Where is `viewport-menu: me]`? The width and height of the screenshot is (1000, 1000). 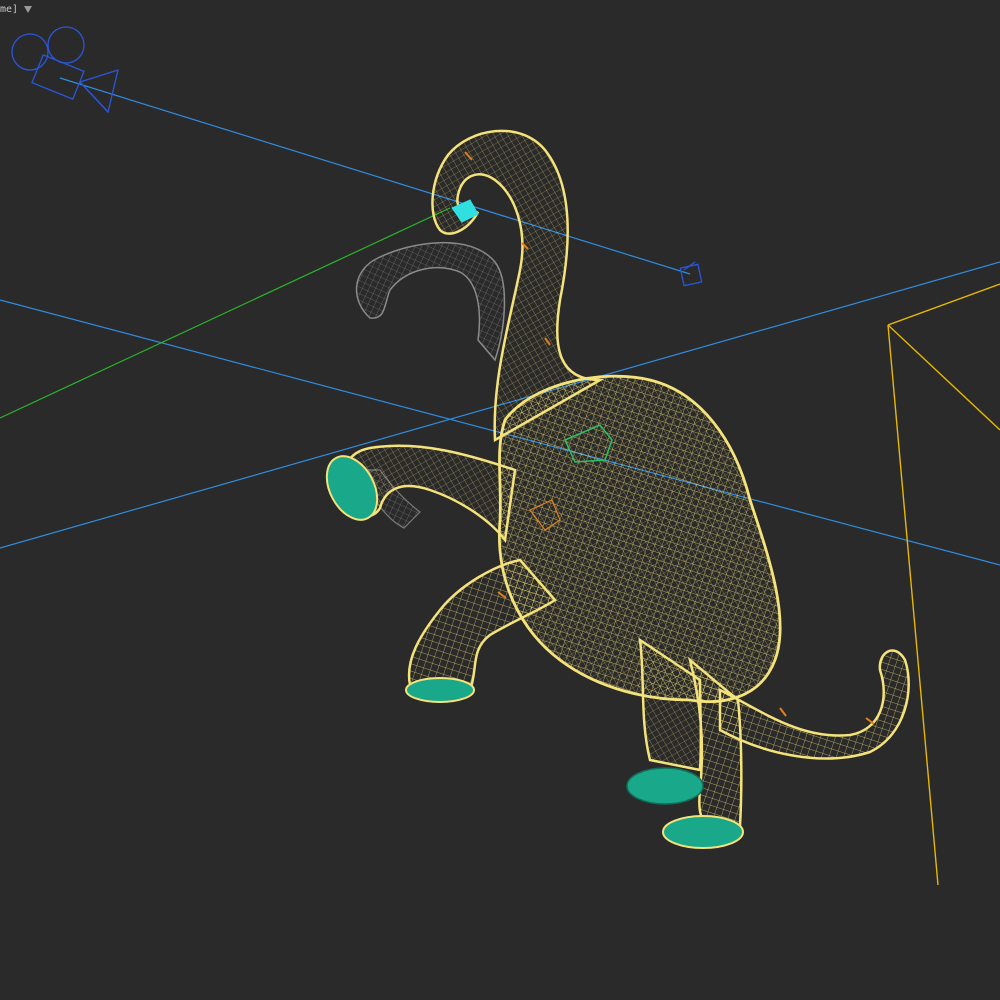 viewport-menu: me] is located at coordinates (16, 9).